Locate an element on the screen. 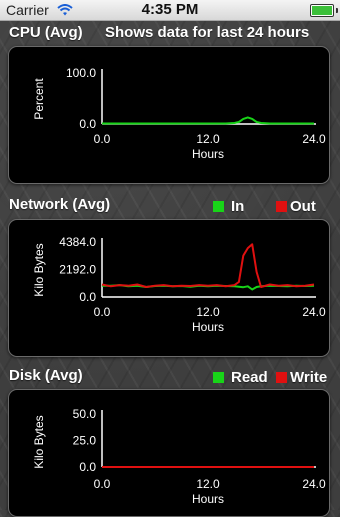  battery-tip is located at coordinates (337, 10).